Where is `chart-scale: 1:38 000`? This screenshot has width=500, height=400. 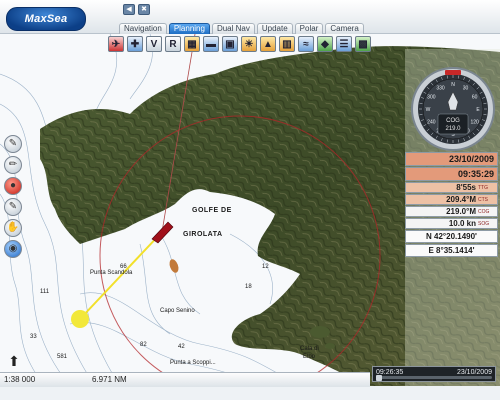 chart-scale: 1:38 000 is located at coordinates (20, 379).